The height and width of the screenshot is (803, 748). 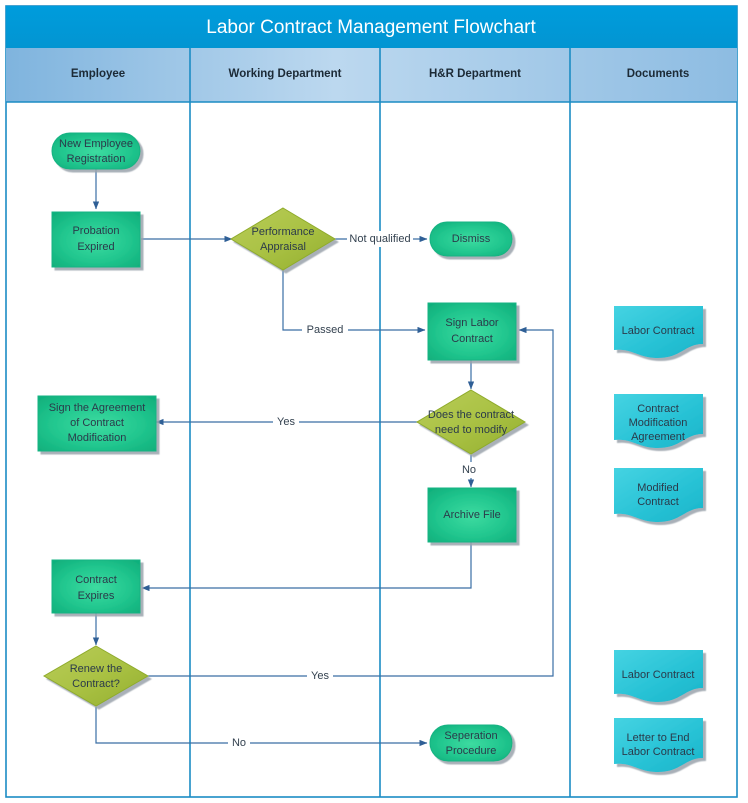 I want to click on edge-label-yes-modify: Yes, so click(x=286, y=422).